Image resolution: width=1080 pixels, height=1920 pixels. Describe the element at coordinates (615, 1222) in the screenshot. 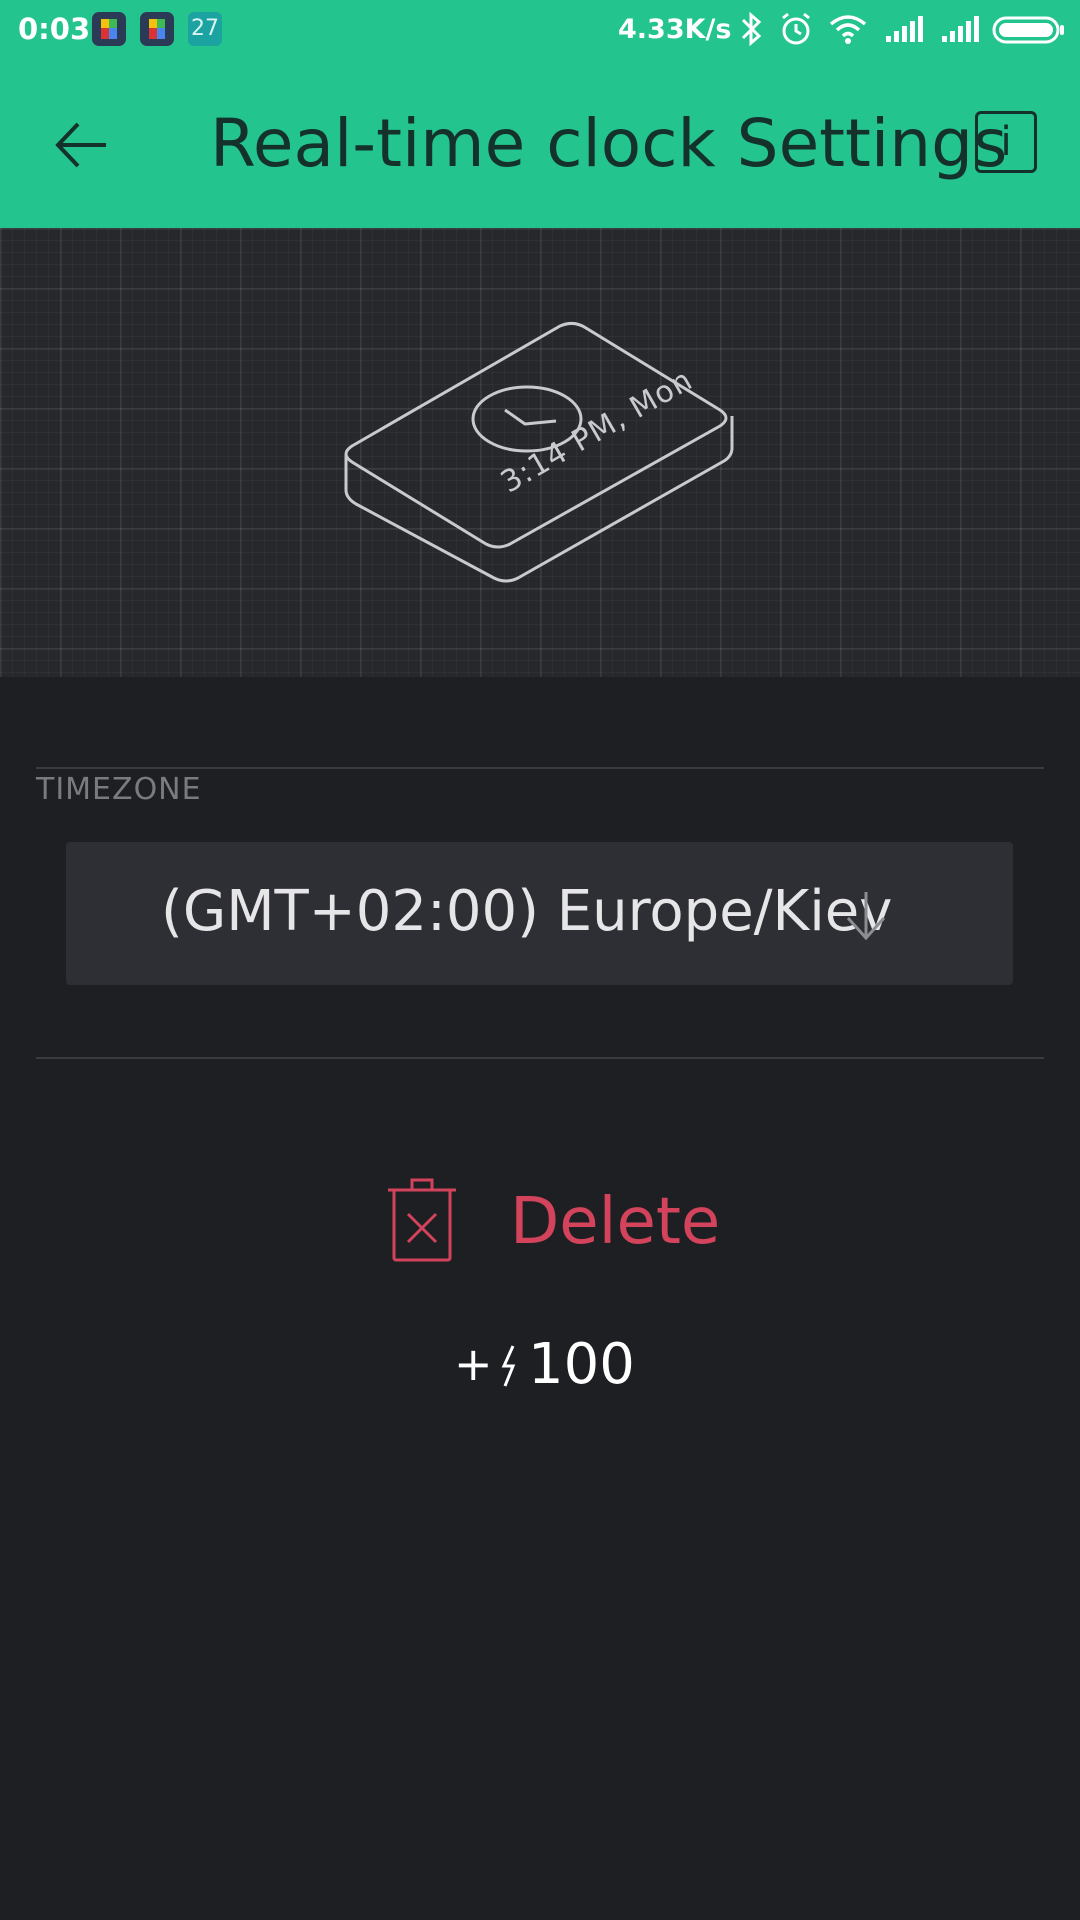

I see `delete-label: Delete` at that location.